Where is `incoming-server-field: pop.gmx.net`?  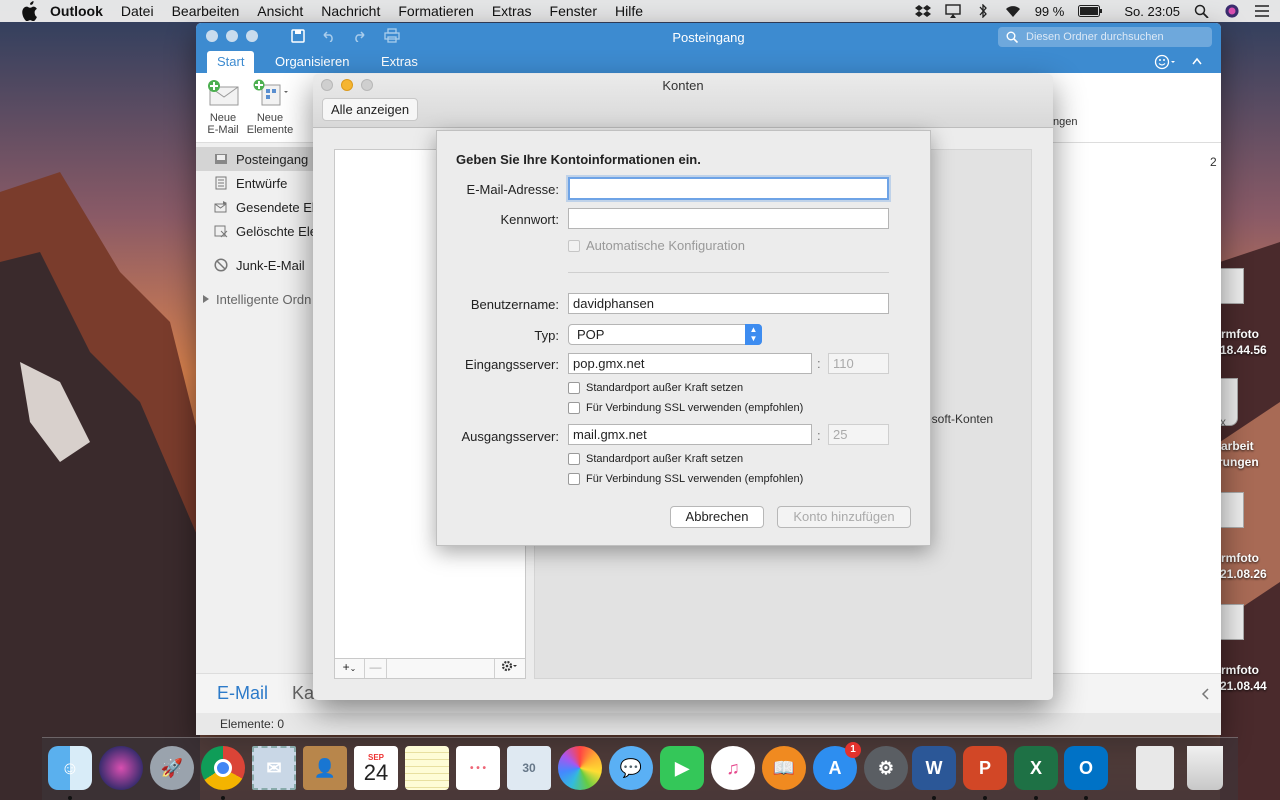 incoming-server-field: pop.gmx.net is located at coordinates (690, 363).